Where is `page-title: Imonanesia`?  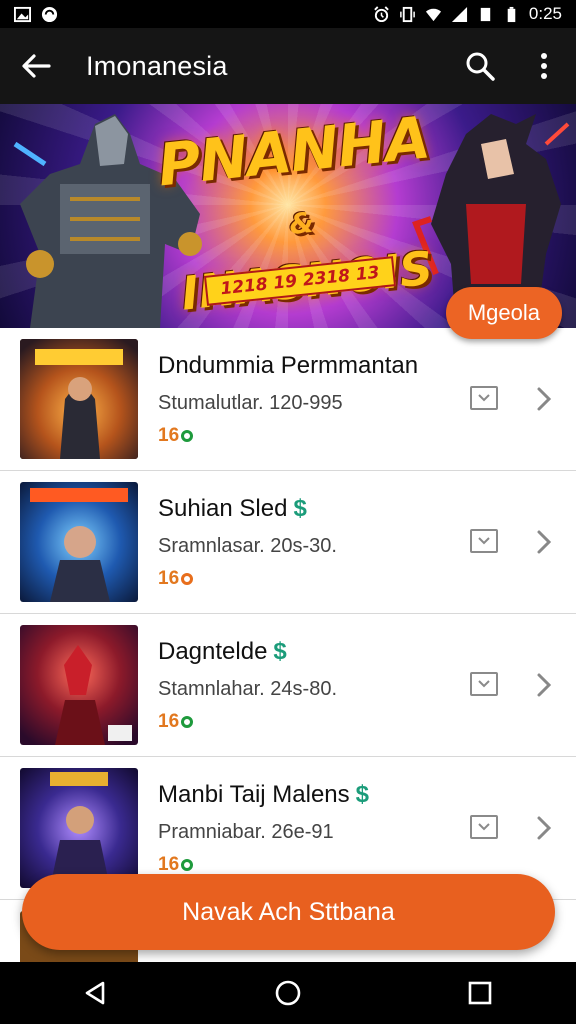 page-title: Imonanesia is located at coordinates (157, 65).